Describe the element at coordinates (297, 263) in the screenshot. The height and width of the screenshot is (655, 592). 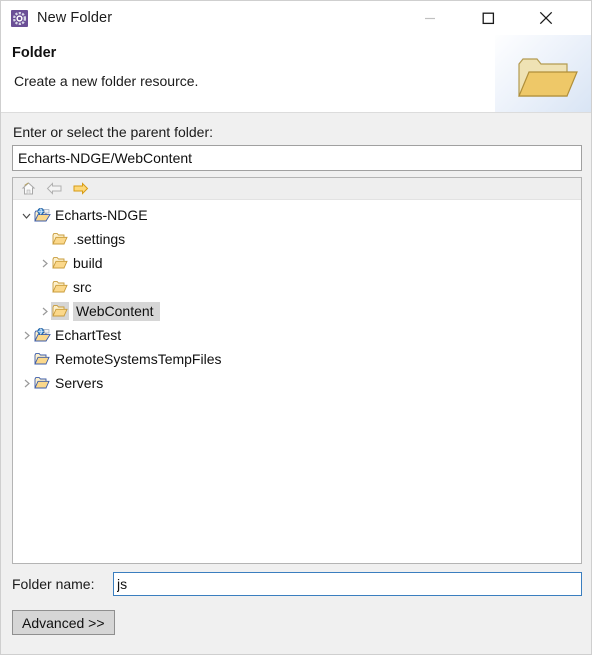
I see `tree-item-build: build` at that location.